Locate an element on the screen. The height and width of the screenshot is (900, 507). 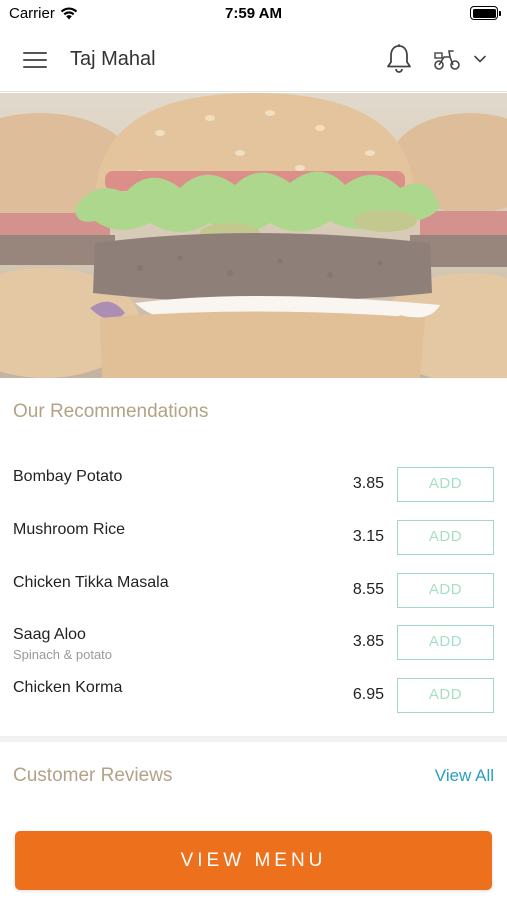
restaurant-title: Taj Mahal is located at coordinates (113, 59).